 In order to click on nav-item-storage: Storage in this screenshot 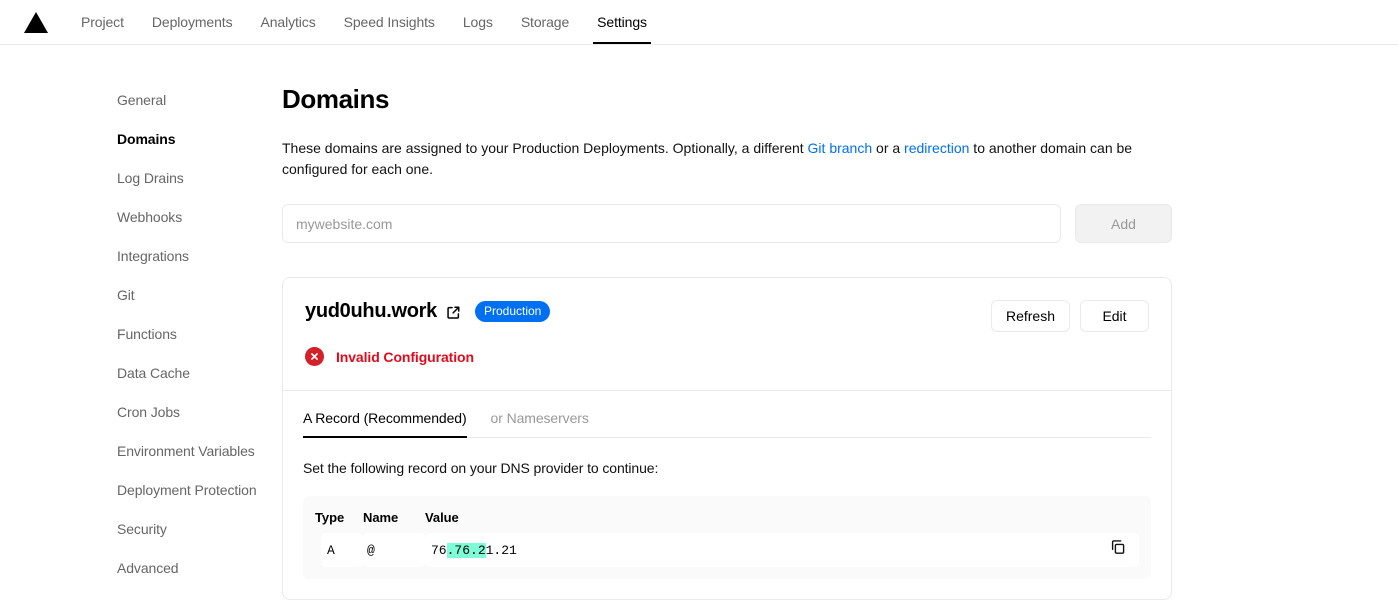, I will do `click(545, 22)`.